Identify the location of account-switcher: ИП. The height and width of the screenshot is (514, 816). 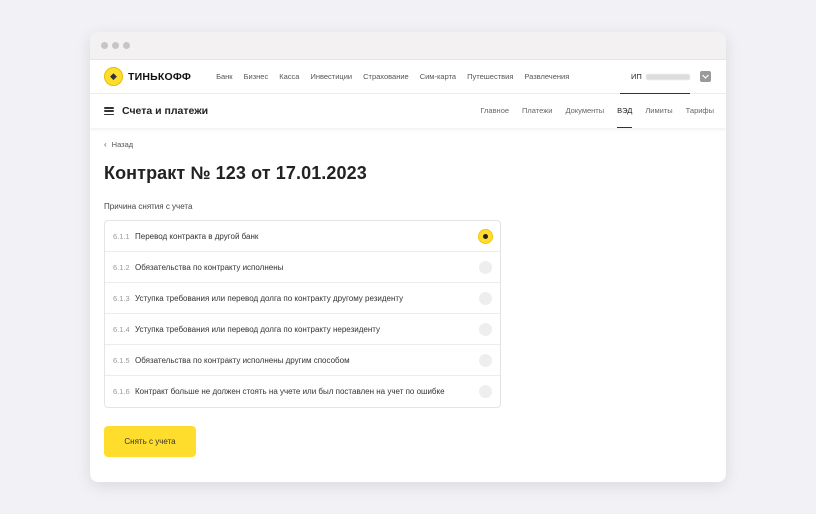
(655, 77).